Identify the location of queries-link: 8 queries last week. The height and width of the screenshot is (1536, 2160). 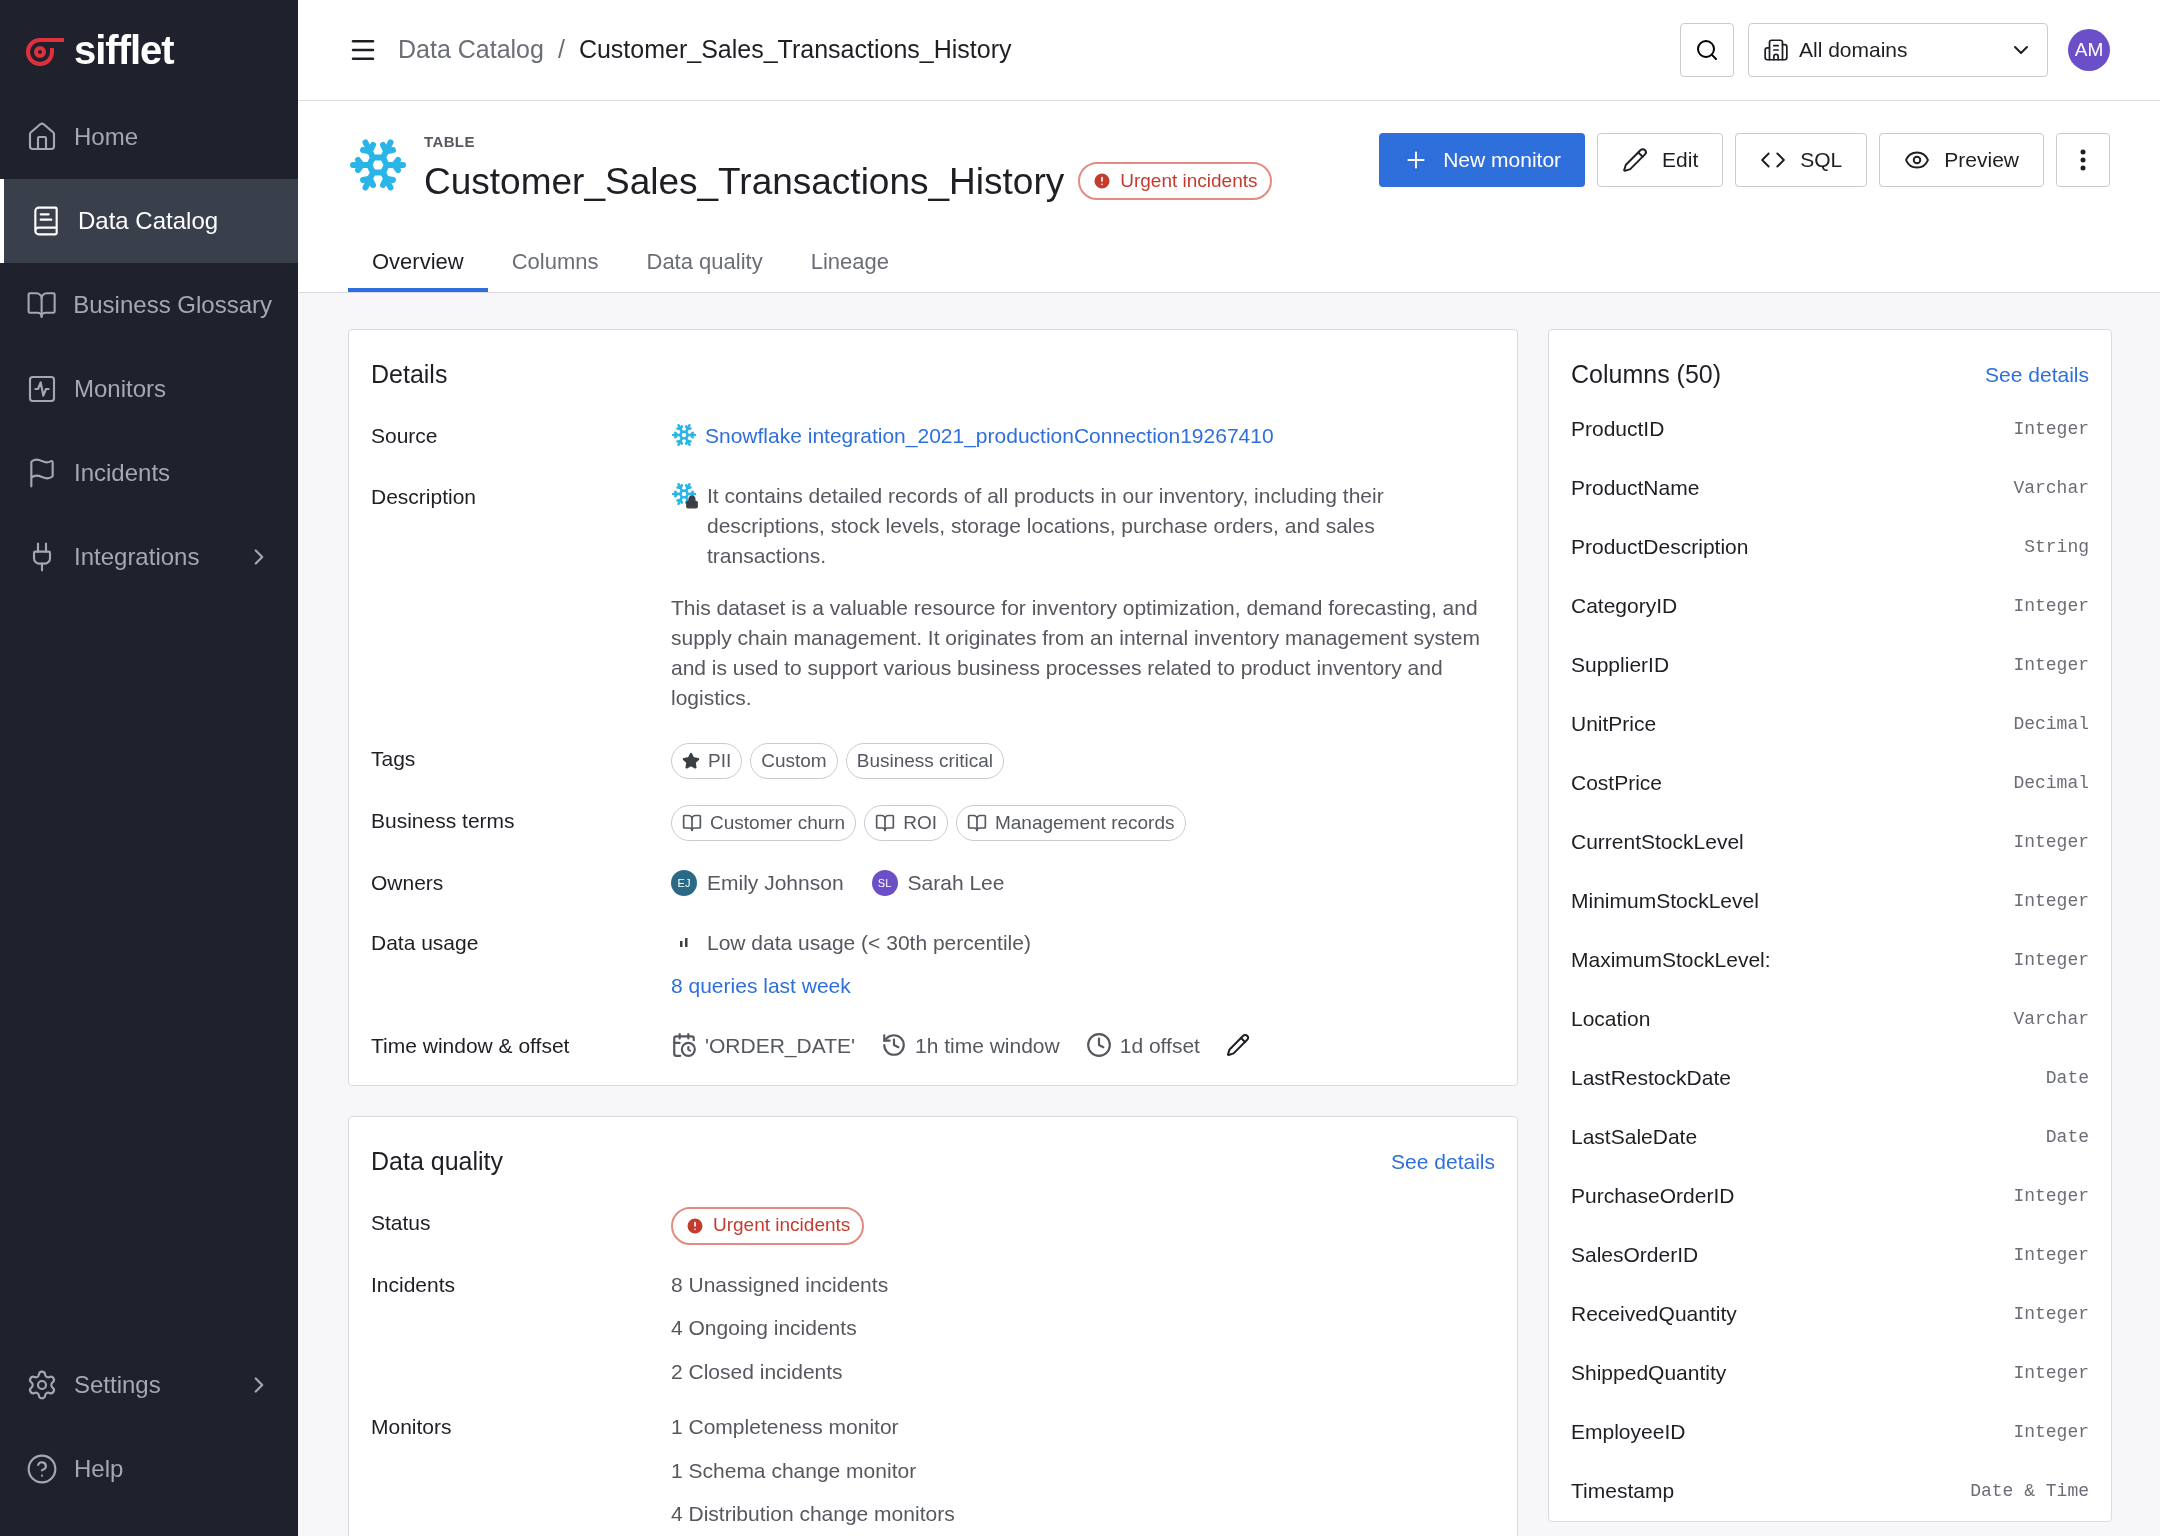
(851, 986).